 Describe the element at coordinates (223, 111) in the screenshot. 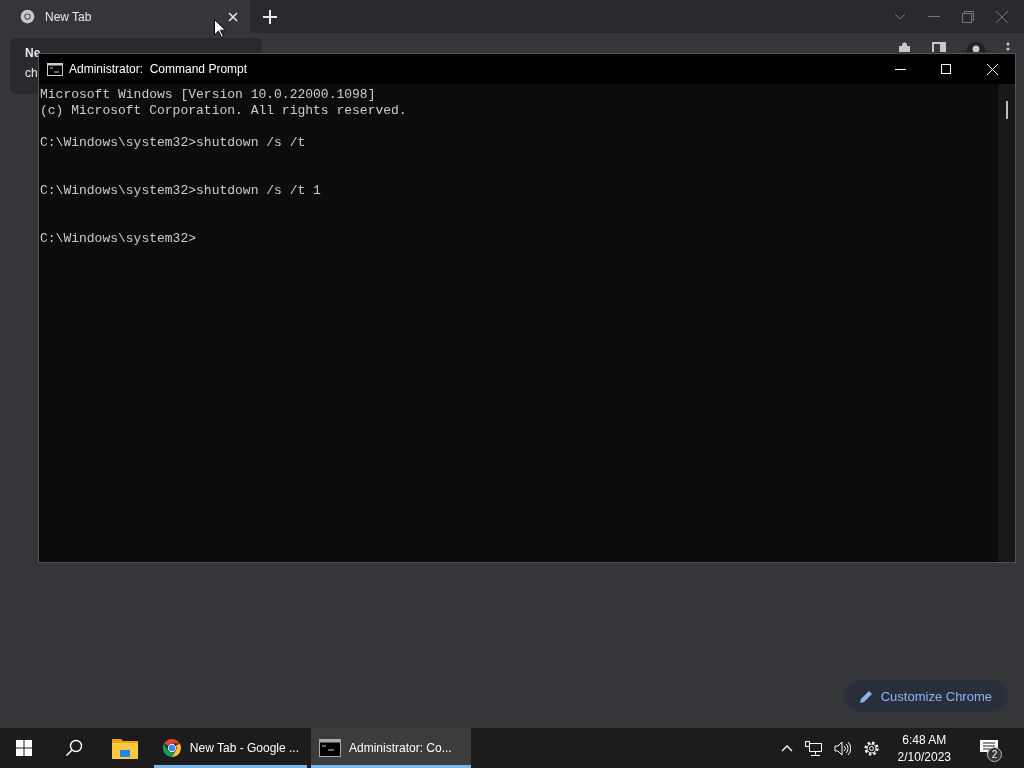

I see `console-line: (c) Microsoft Corporation. All rights reserved.` at that location.